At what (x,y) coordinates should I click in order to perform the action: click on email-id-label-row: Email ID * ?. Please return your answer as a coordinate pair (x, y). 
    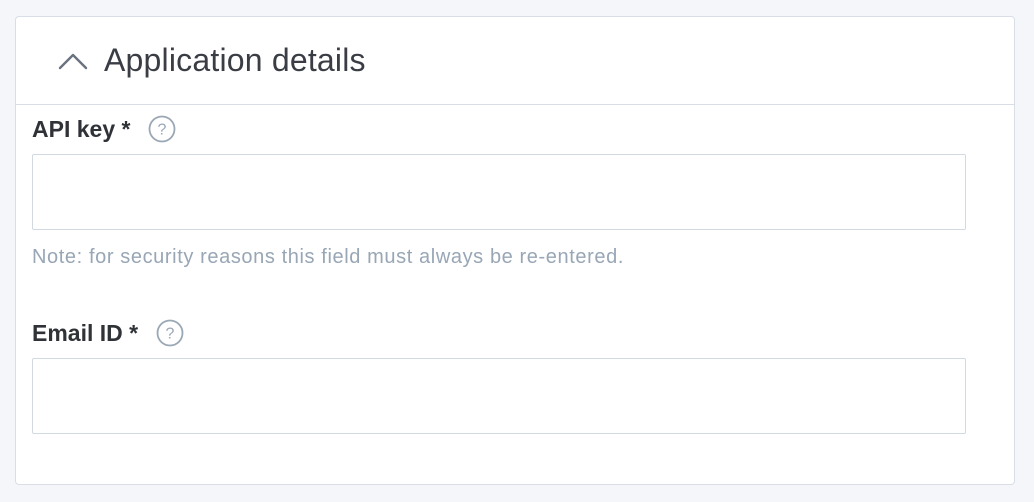
    Looking at the image, I should click on (108, 333).